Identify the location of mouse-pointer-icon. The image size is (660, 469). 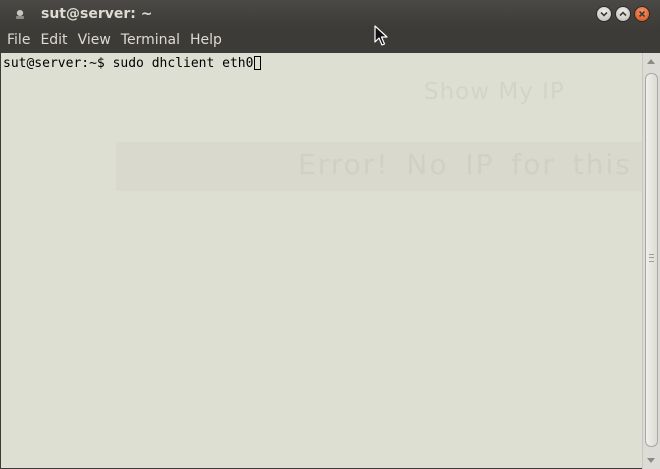
(381, 35).